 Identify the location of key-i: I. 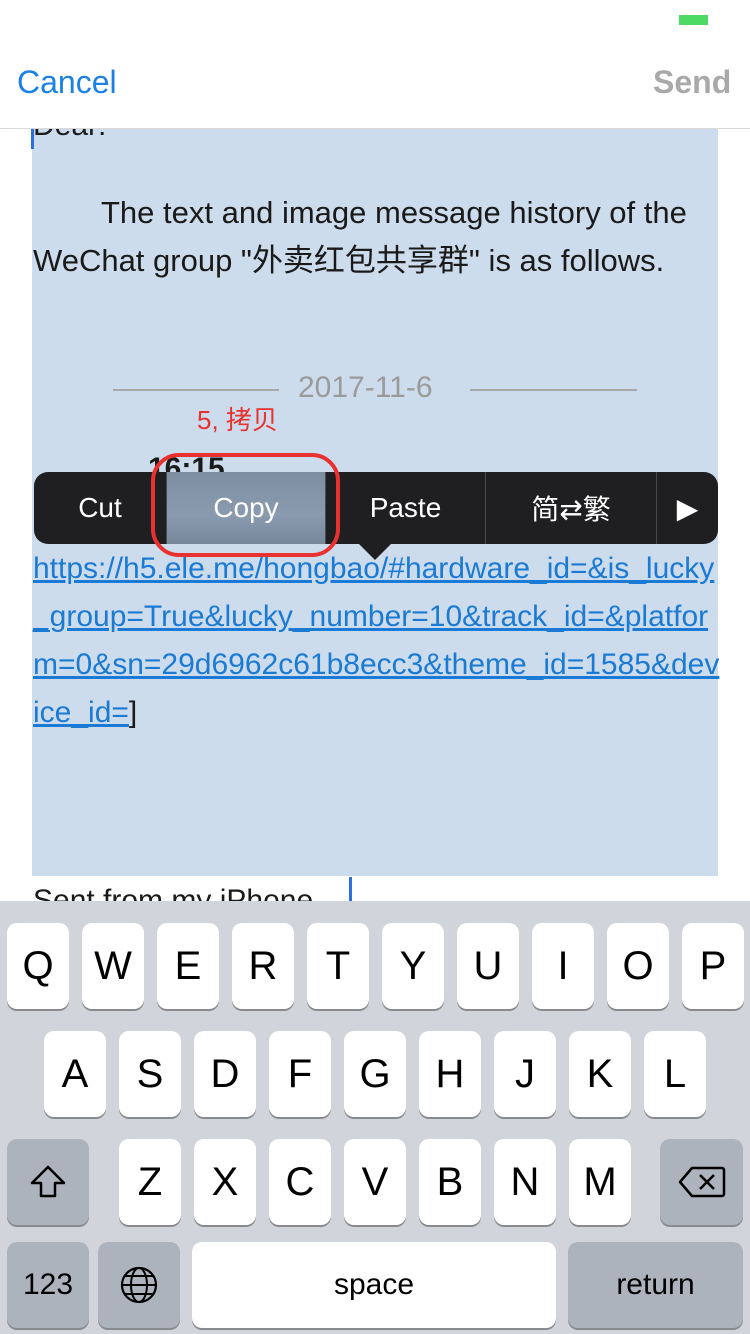
(563, 966).